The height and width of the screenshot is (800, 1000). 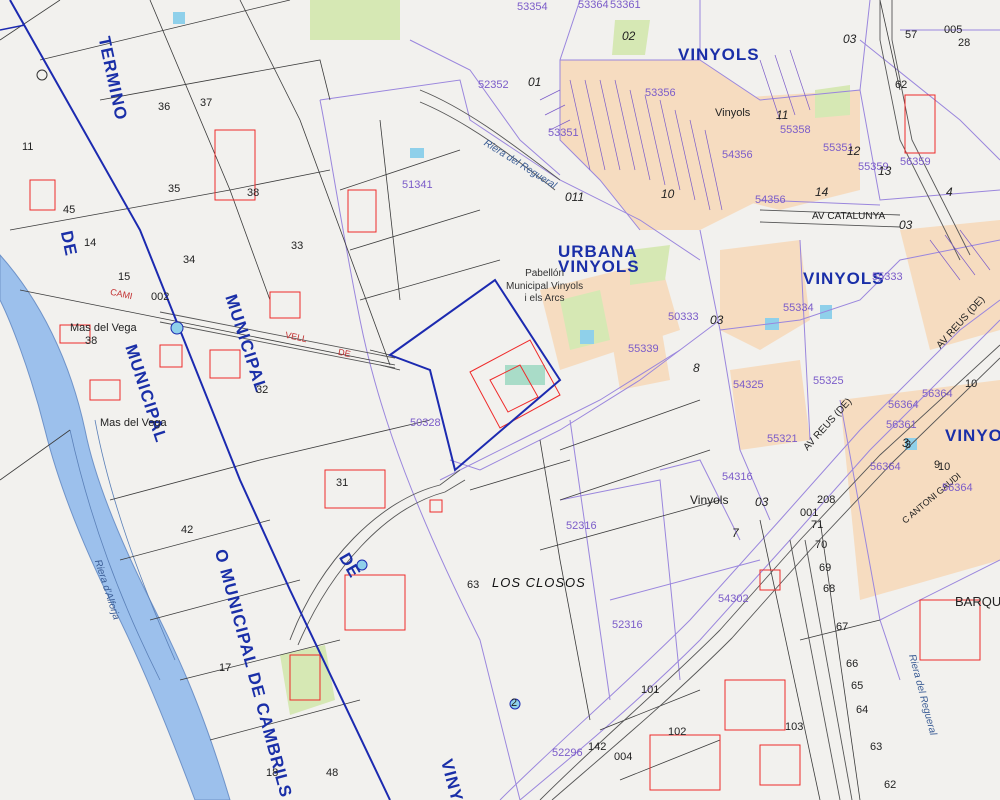 I want to click on plot-number: 68, so click(x=829, y=589).